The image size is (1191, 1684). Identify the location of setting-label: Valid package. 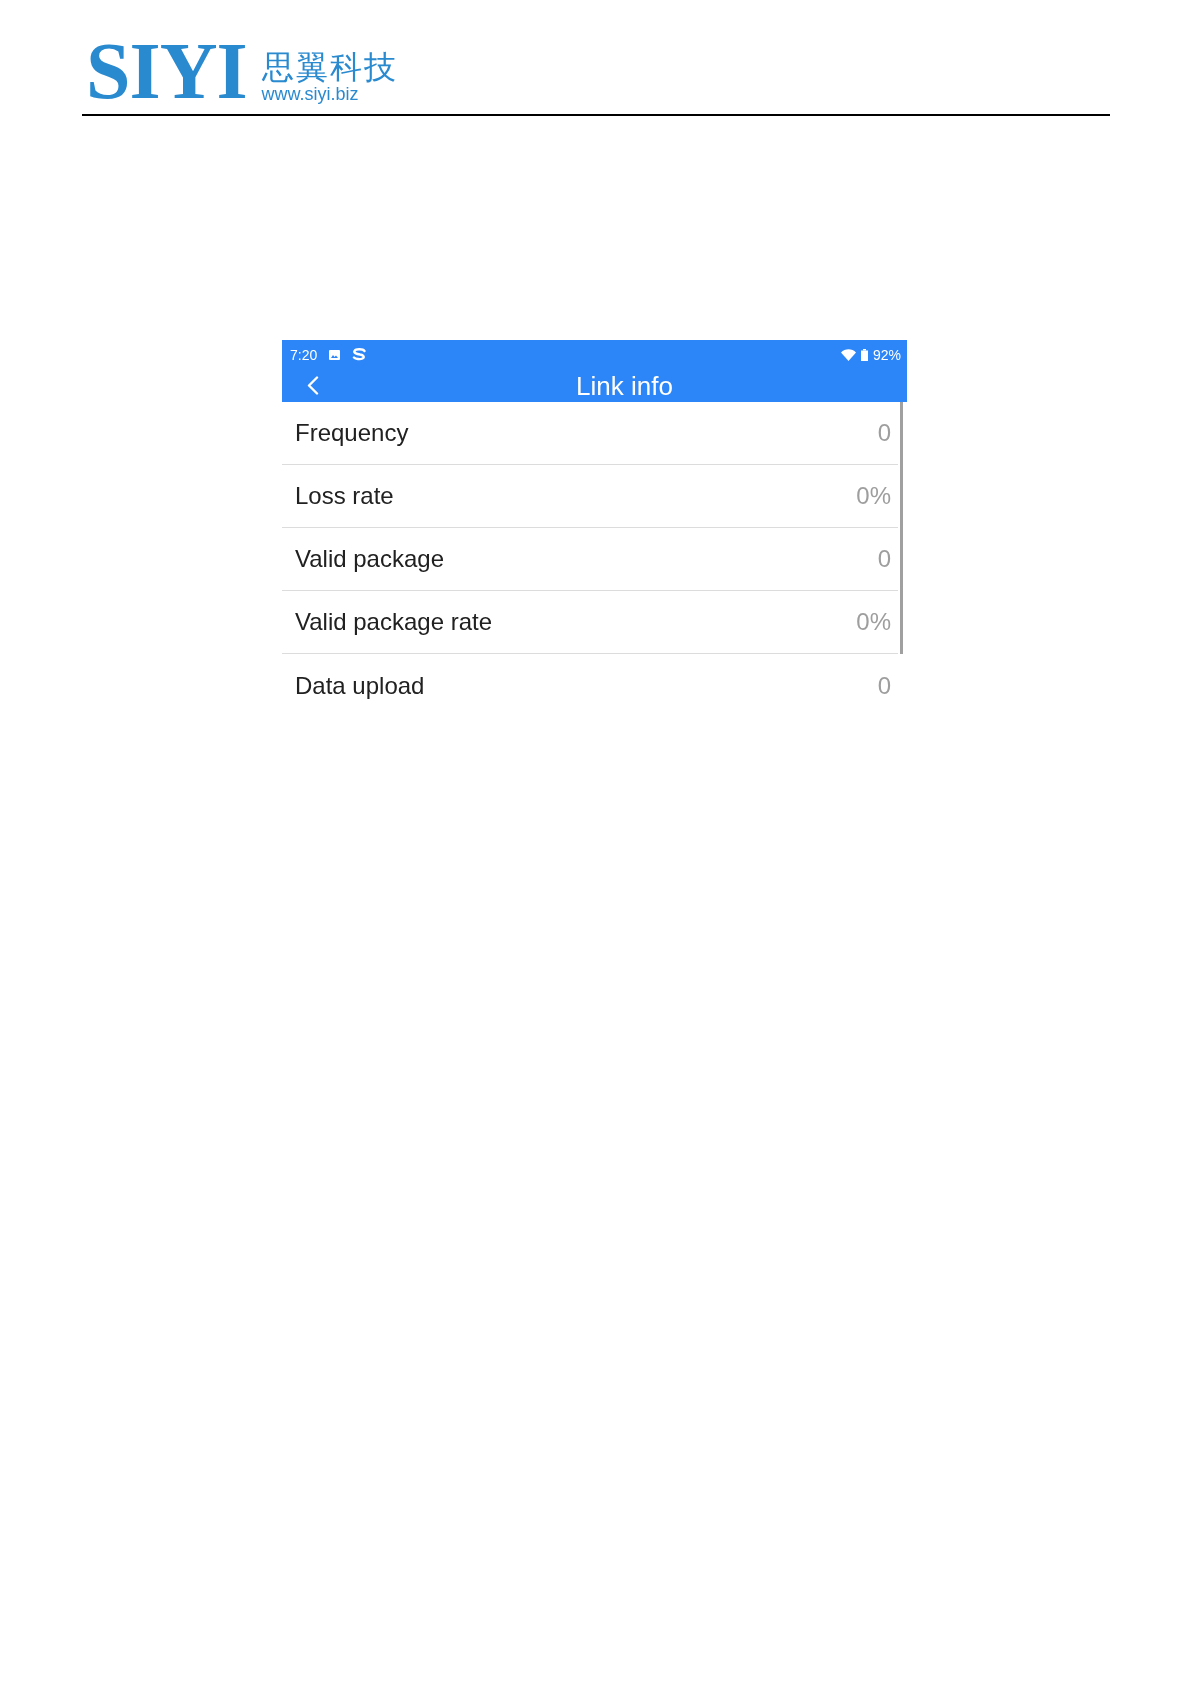
(369, 559).